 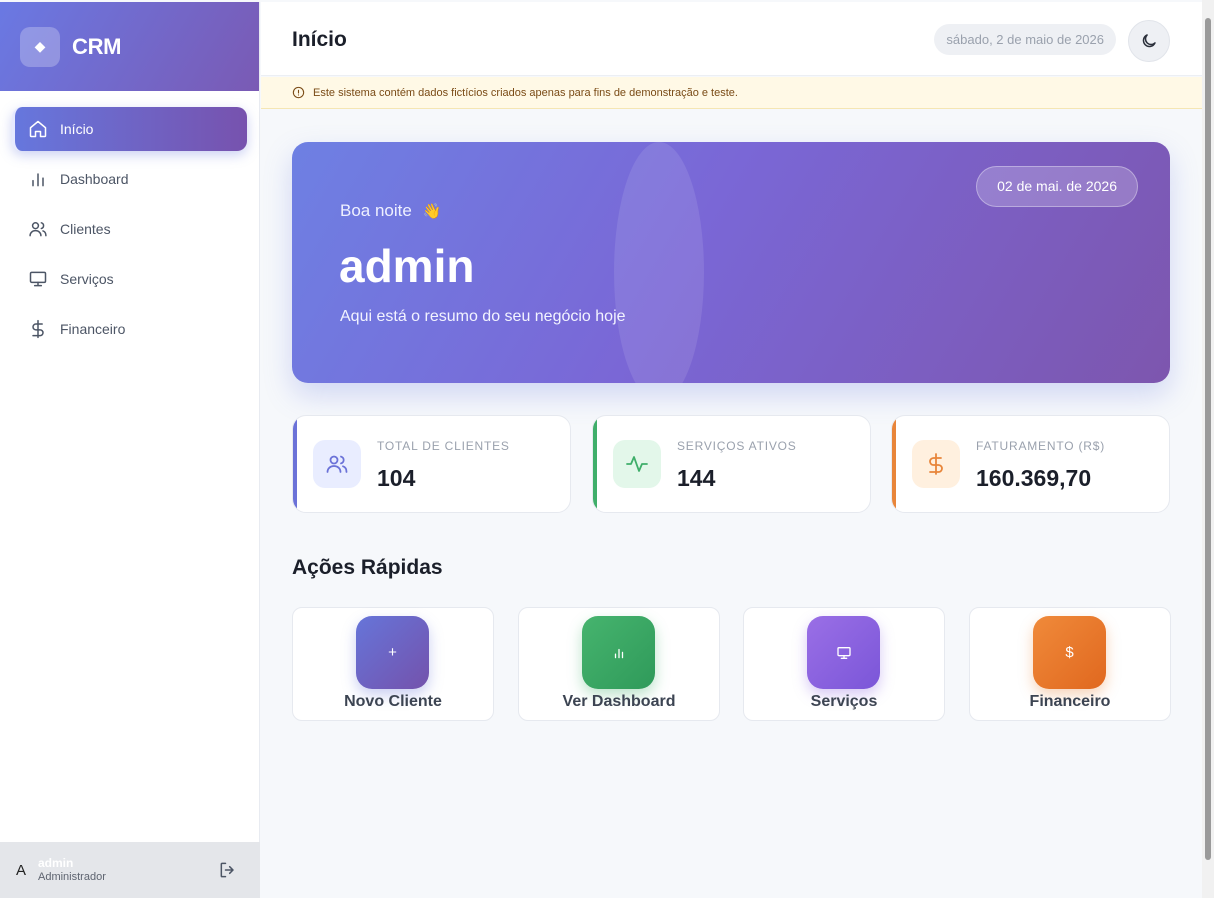 What do you see at coordinates (129, 329) in the screenshot?
I see `sidebar-item-financeiro: Financeiro` at bounding box center [129, 329].